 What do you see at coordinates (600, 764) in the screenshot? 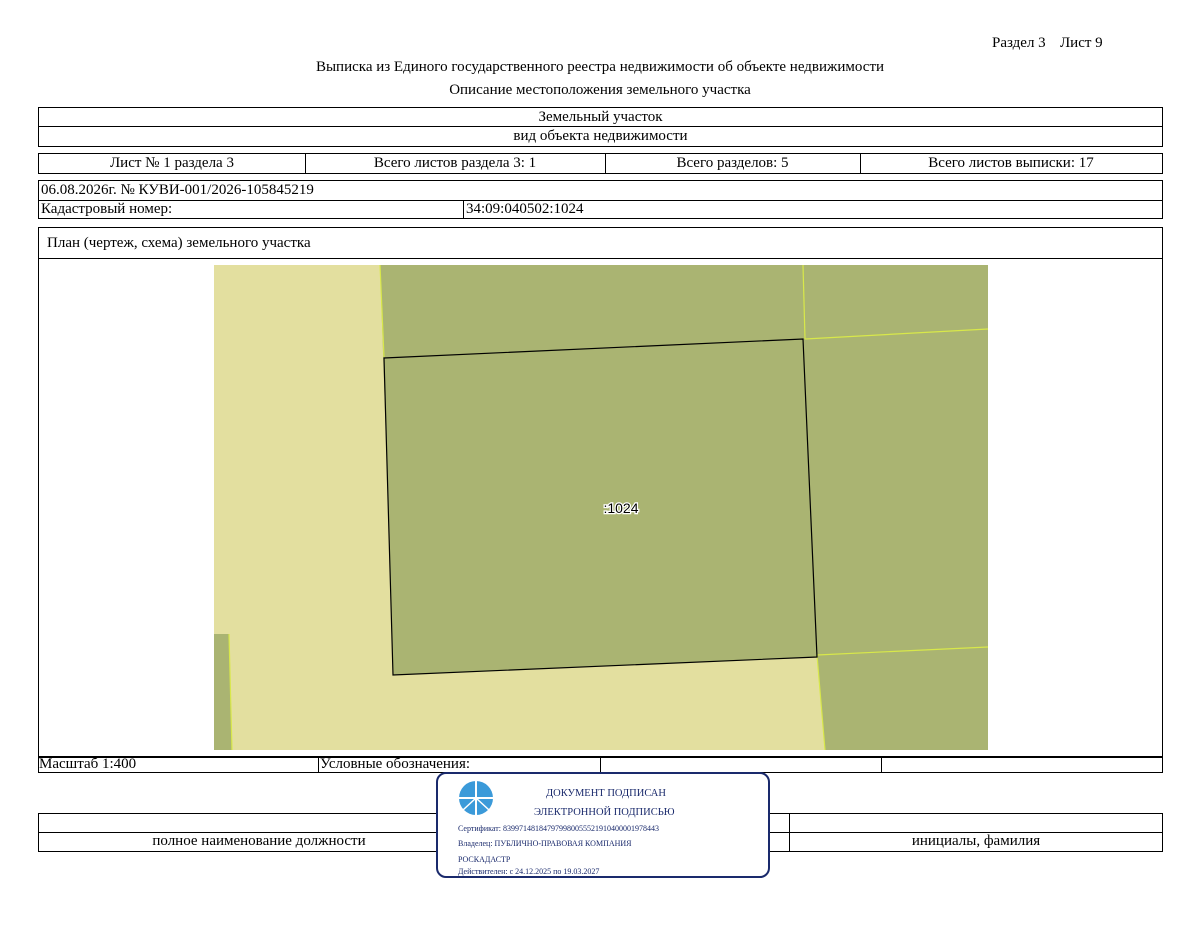
I see `legend-row: Масштаб 1:400 Условные обозначения:` at bounding box center [600, 764].